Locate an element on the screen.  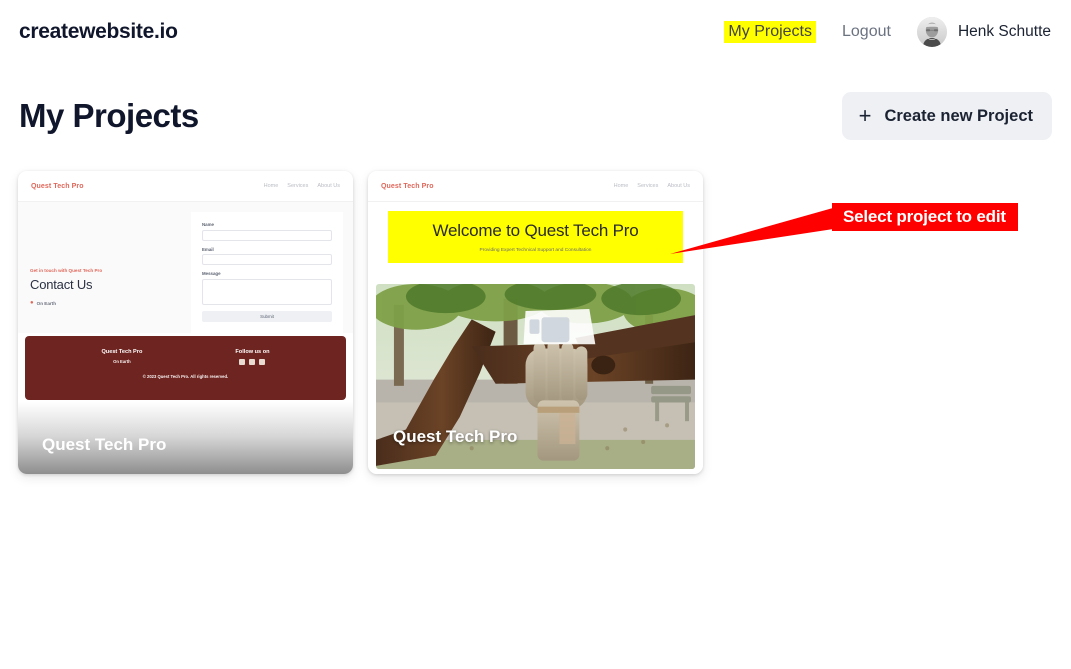
preview-footer-brand-col: Quest Tech Pro On Earth is located at coordinates (121, 357).